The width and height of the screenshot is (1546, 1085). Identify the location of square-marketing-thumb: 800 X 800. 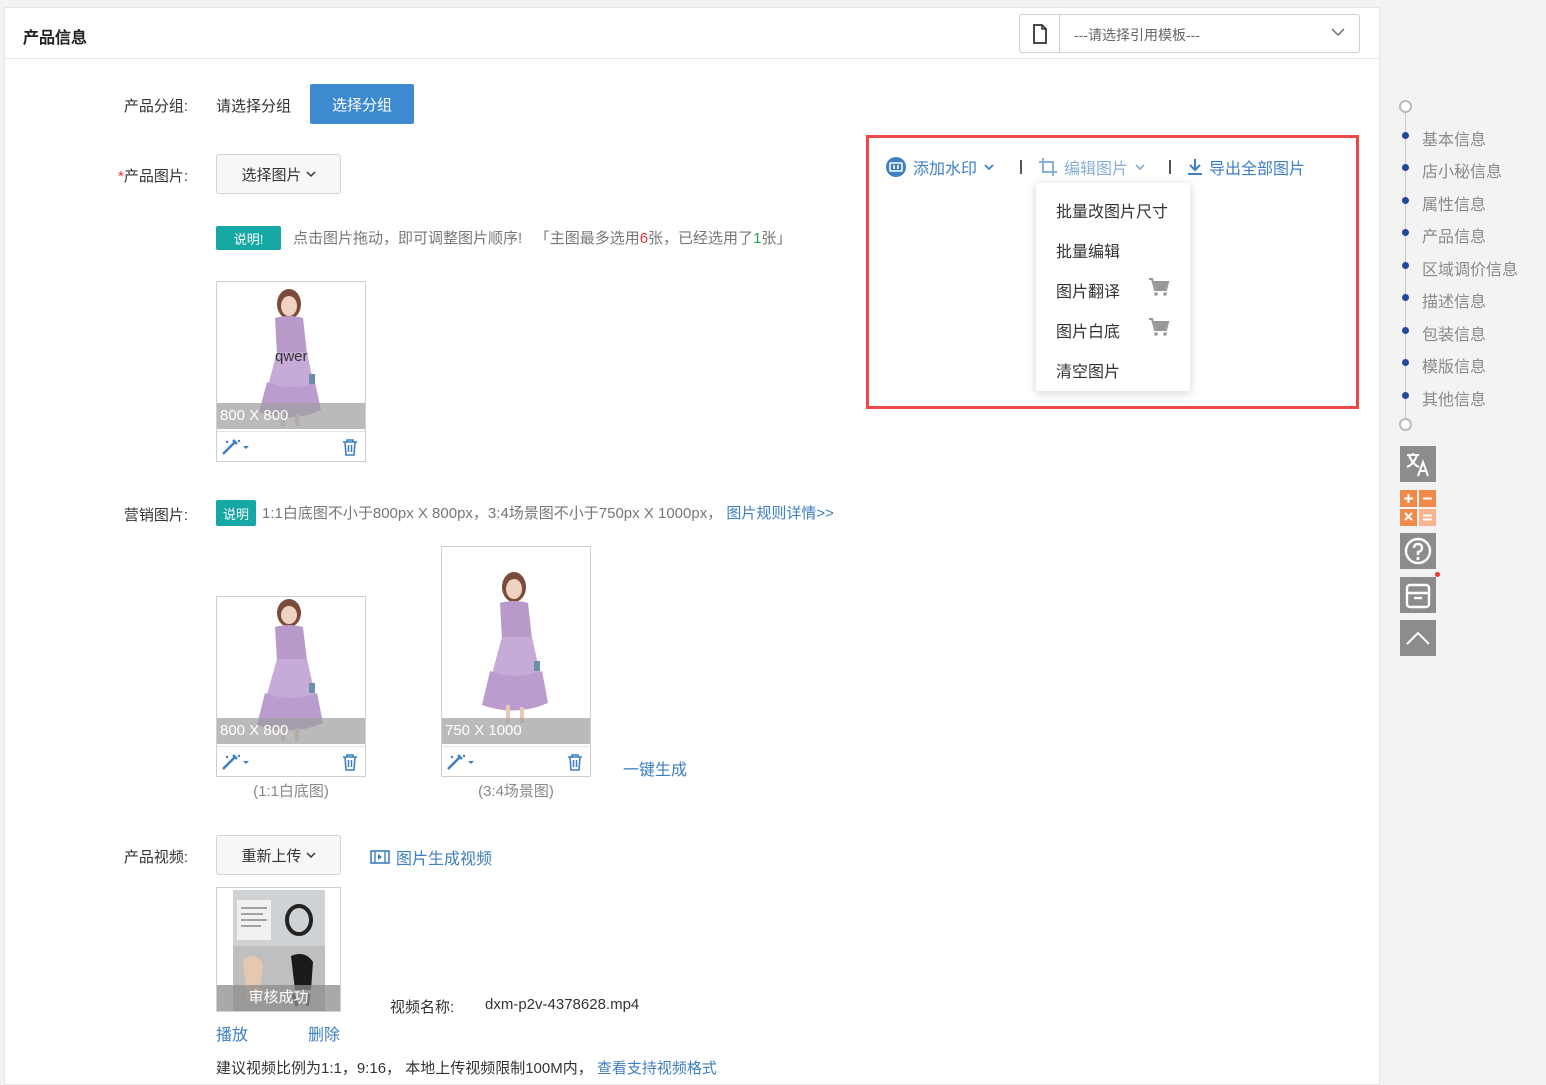
(291, 686).